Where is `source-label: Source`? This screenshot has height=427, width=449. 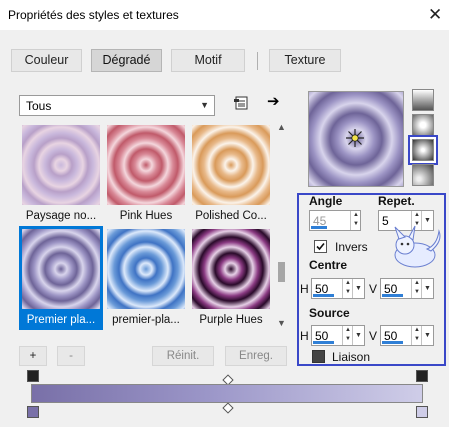
source-label: Source is located at coordinates (329, 313).